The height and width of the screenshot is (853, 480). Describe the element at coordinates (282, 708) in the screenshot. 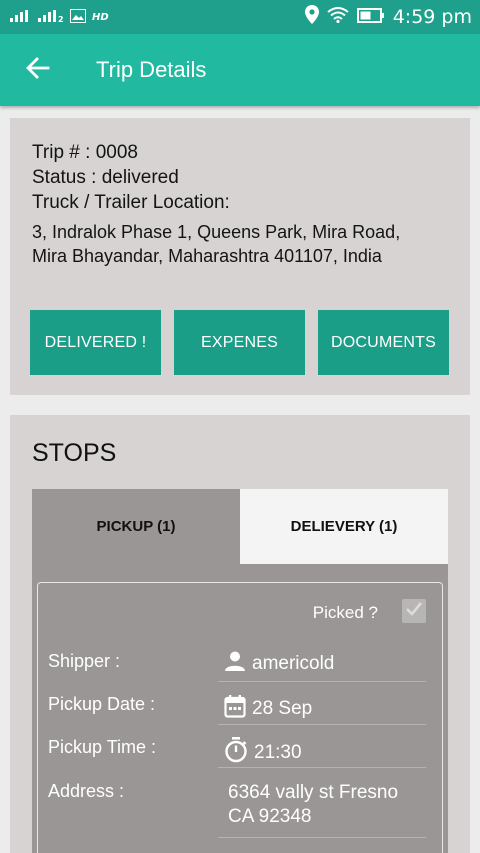

I see `pickup-date: 28 Sep` at that location.